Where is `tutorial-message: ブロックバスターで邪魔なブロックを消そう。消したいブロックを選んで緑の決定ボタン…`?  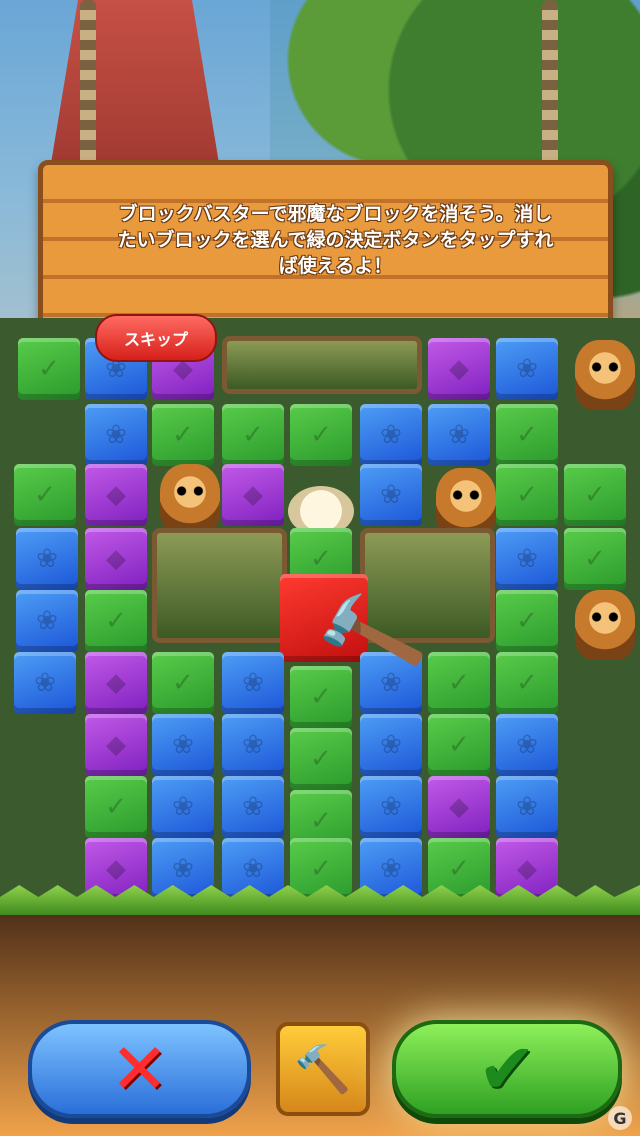
tutorial-message: ブロックバスターで邪魔なブロックを消そう。消したいブロックを選んで緑の決定ボタン… is located at coordinates (335, 240).